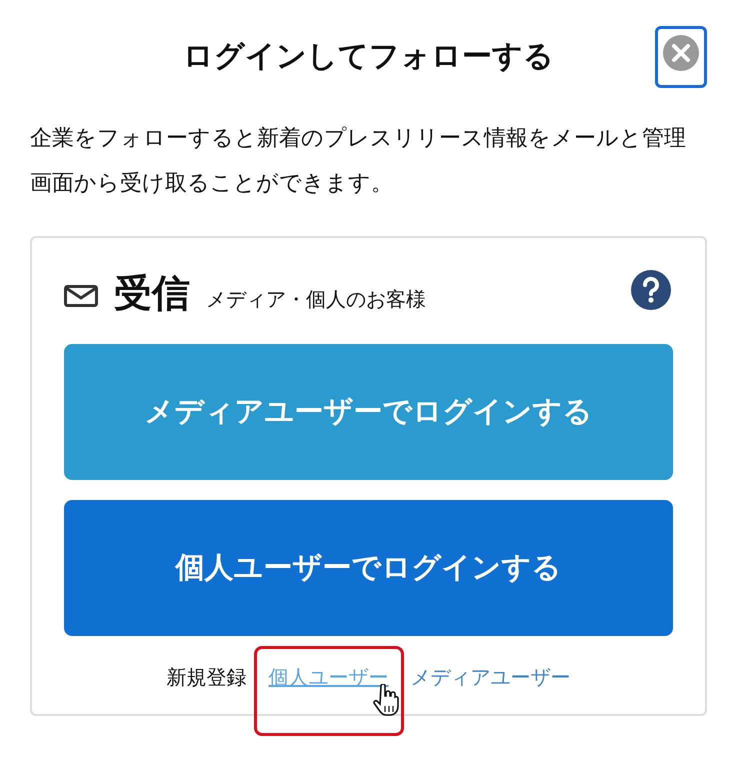  Describe the element at coordinates (651, 290) in the screenshot. I see `help-icon` at that location.